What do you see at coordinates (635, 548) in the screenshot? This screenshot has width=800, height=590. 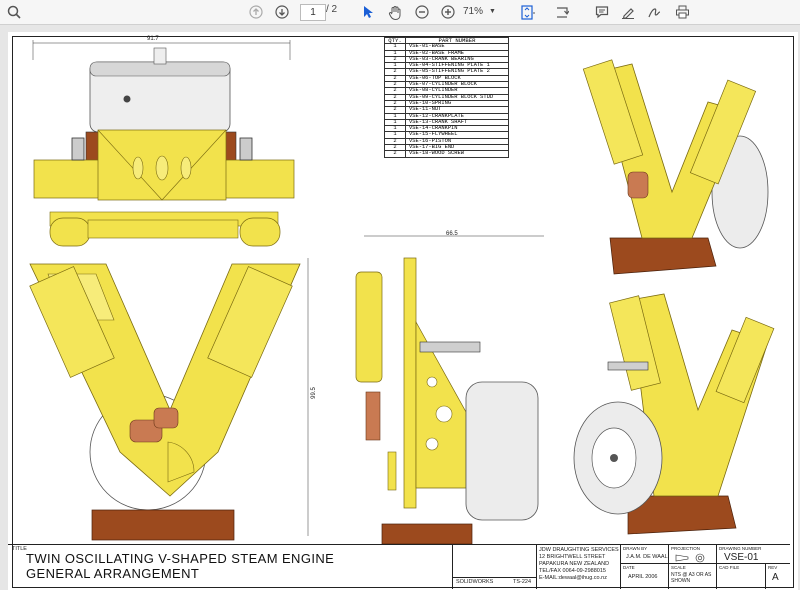 I see `drawn-by-label: DRAWN BY` at bounding box center [635, 548].